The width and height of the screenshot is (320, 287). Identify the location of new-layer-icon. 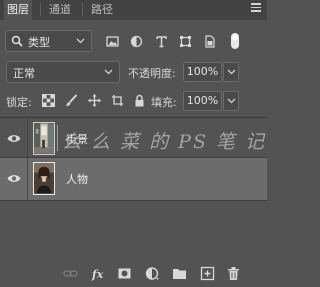
(207, 273).